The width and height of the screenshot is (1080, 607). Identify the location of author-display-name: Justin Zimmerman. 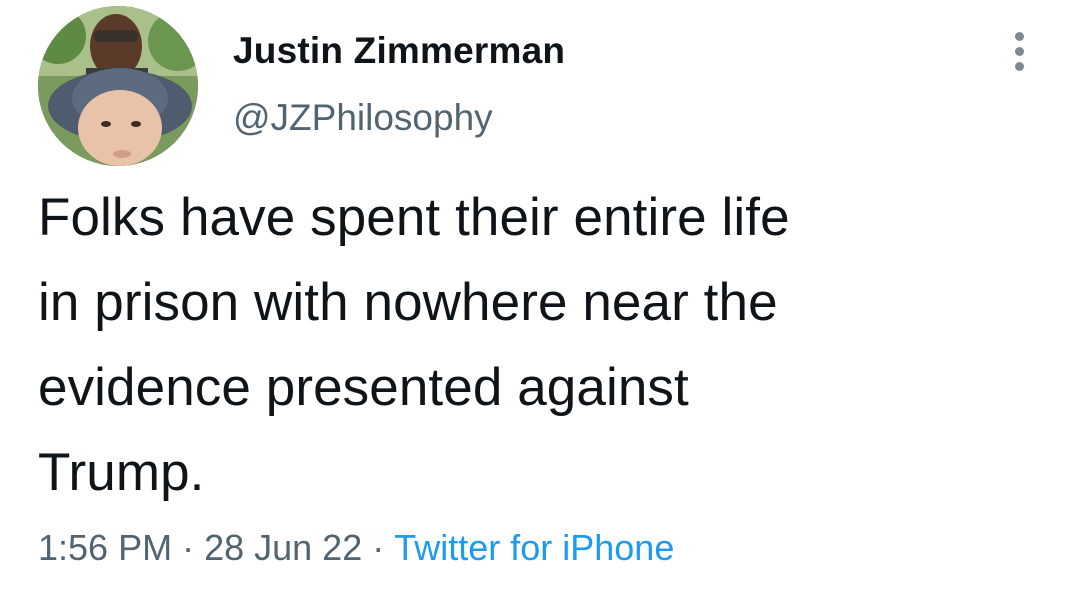
(399, 51).